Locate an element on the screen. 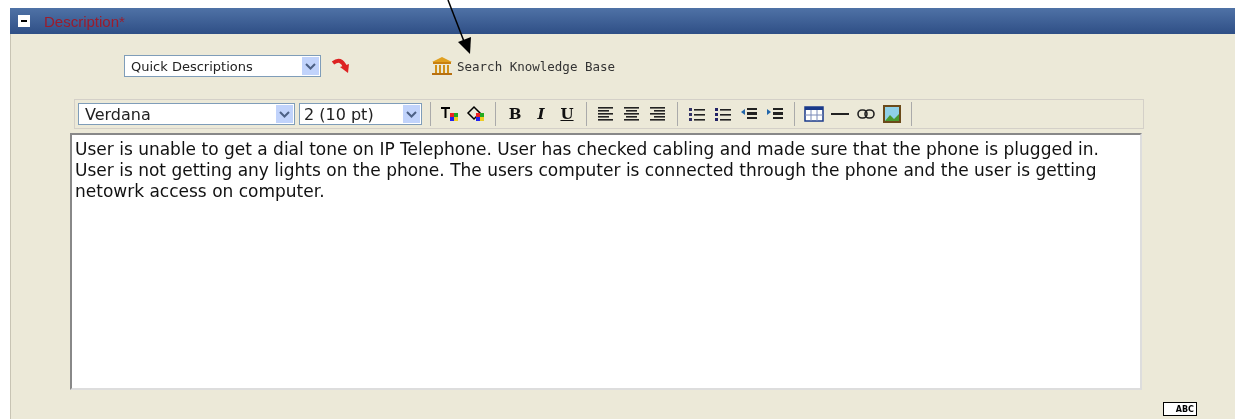 This screenshot has height=419, width=1235. font-dropdown: Verdana is located at coordinates (186, 114).